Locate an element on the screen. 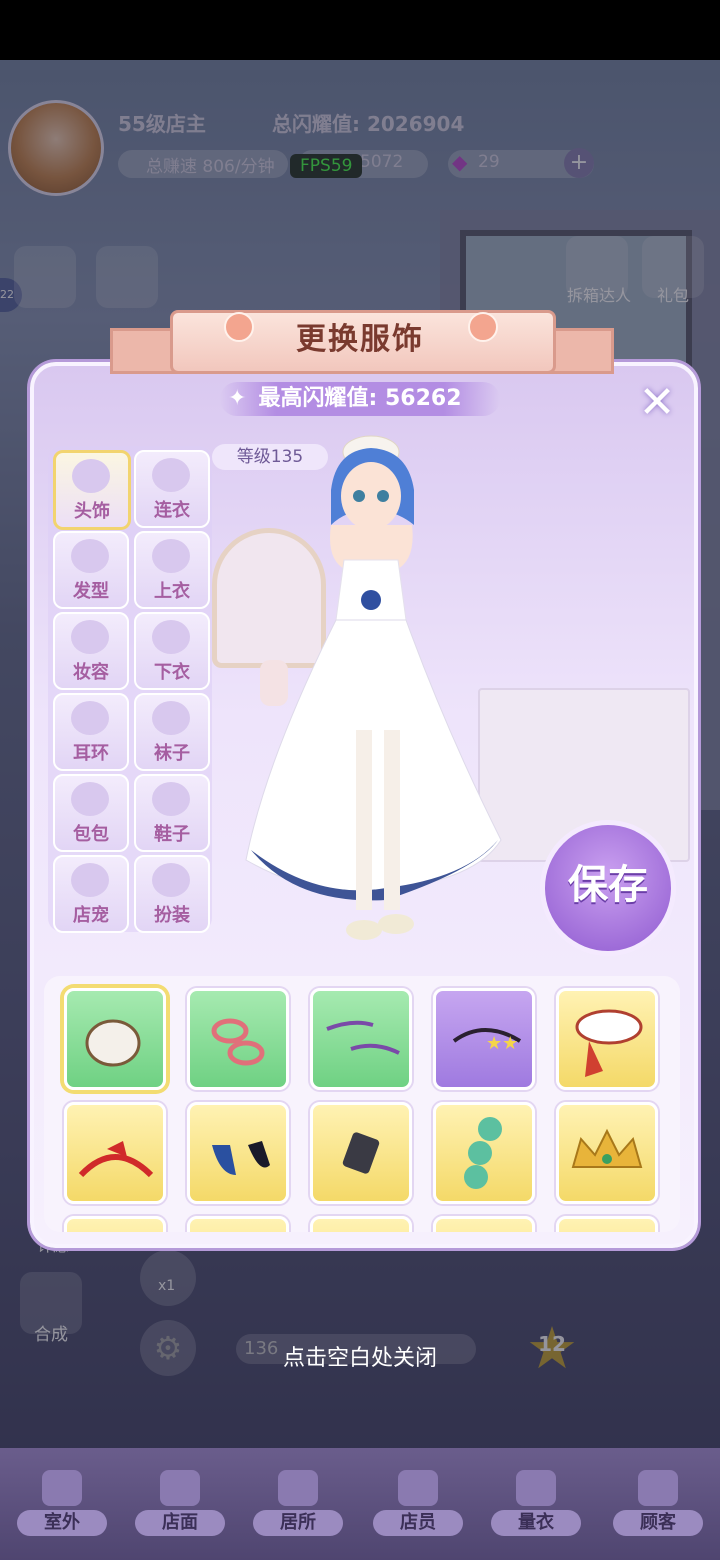 The image size is (720, 1560). category-makeup: 妆容 is located at coordinates (91, 651).